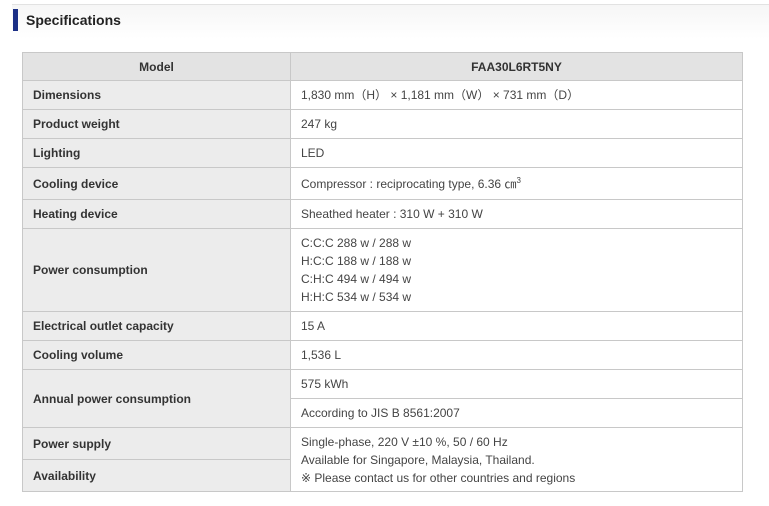 The width and height of the screenshot is (769, 506). Describe the element at coordinates (156, 124) in the screenshot. I see `row-label: Product weight` at that location.